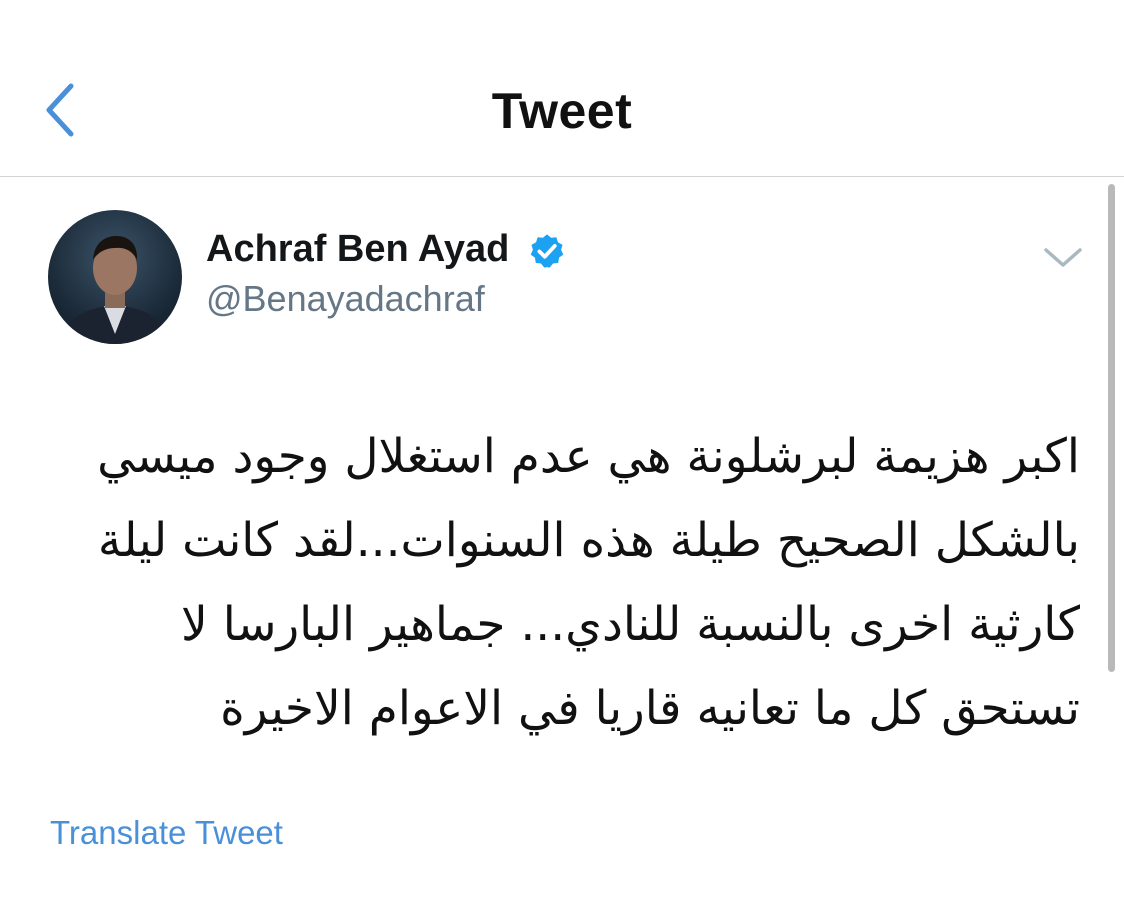 The height and width of the screenshot is (900, 1124). What do you see at coordinates (166, 833) in the screenshot?
I see `translate-tweet-link: Translate Tweet` at bounding box center [166, 833].